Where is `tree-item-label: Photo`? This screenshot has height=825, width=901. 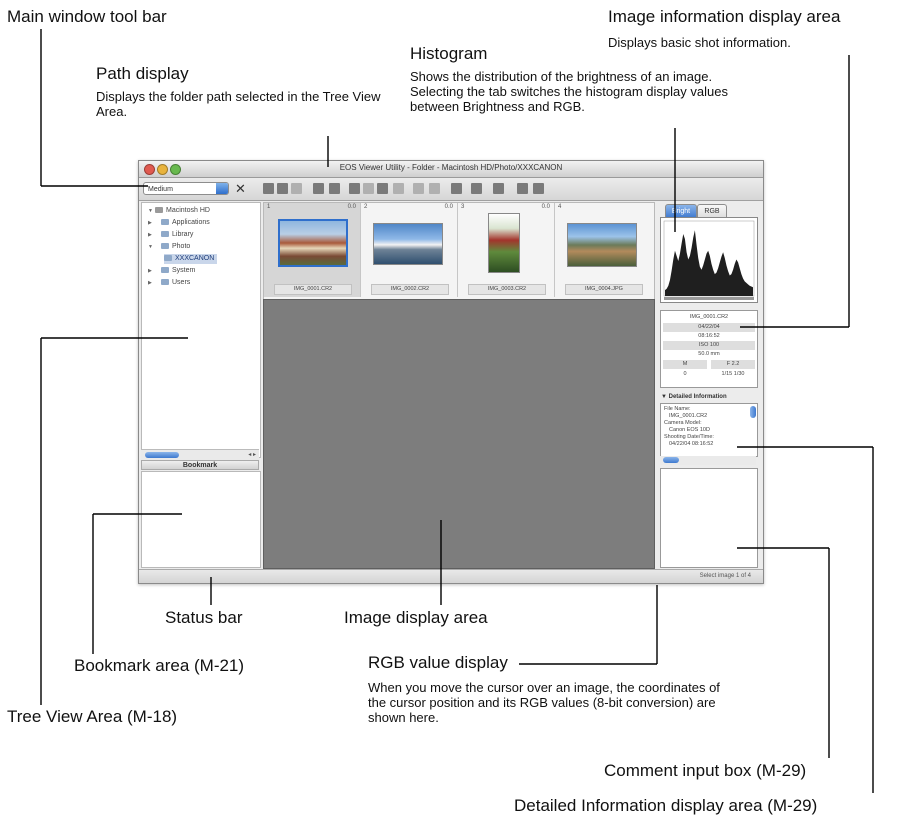
tree-item-label: Photo is located at coordinates (181, 246).